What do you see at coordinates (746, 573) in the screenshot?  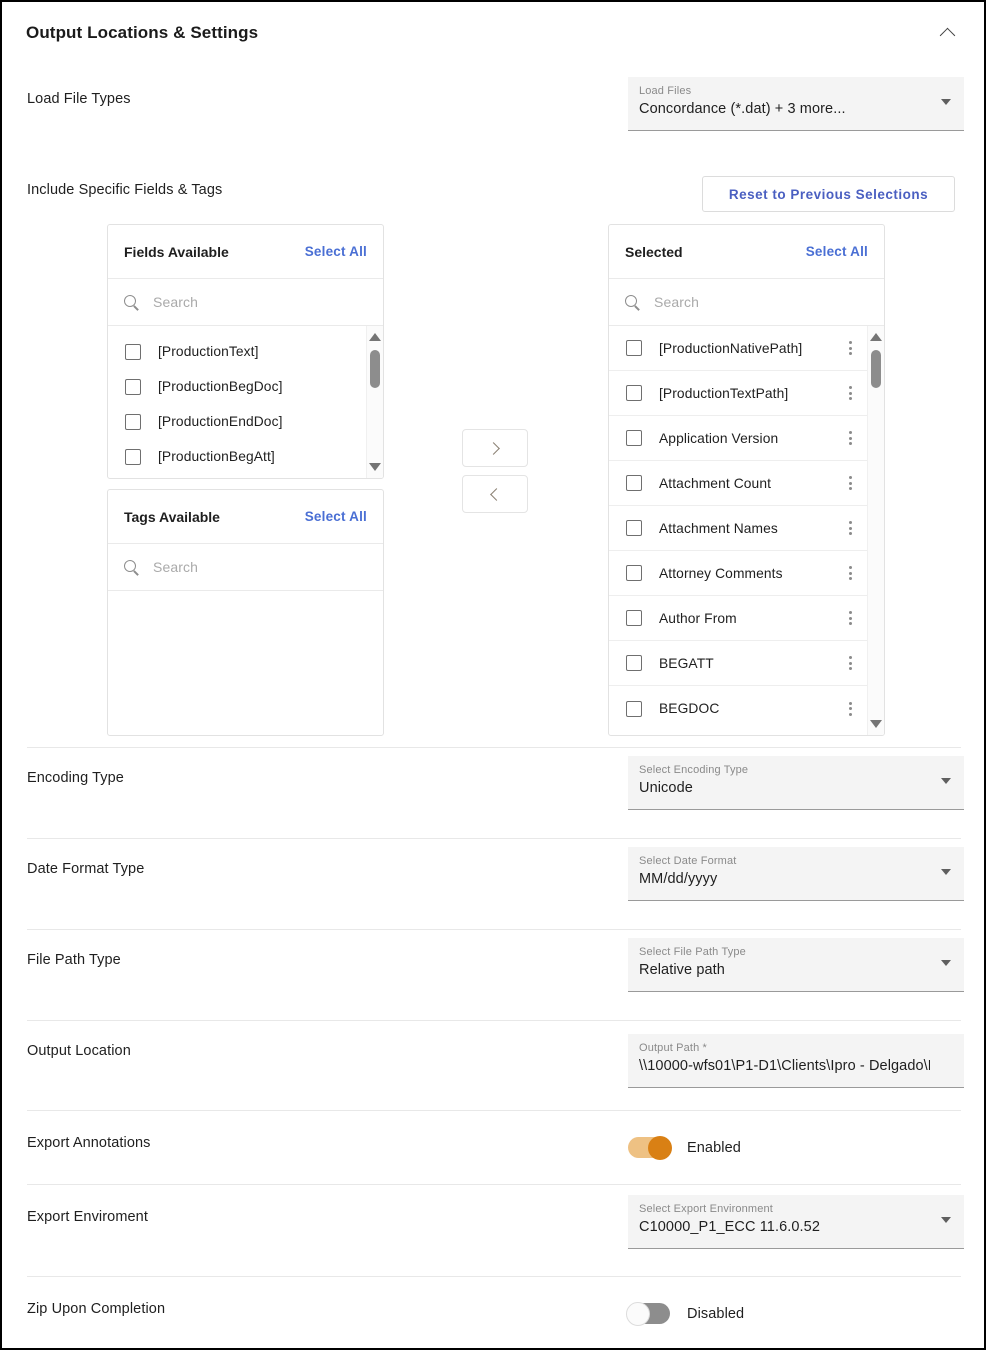 I see `list-item: Attorney Comments` at bounding box center [746, 573].